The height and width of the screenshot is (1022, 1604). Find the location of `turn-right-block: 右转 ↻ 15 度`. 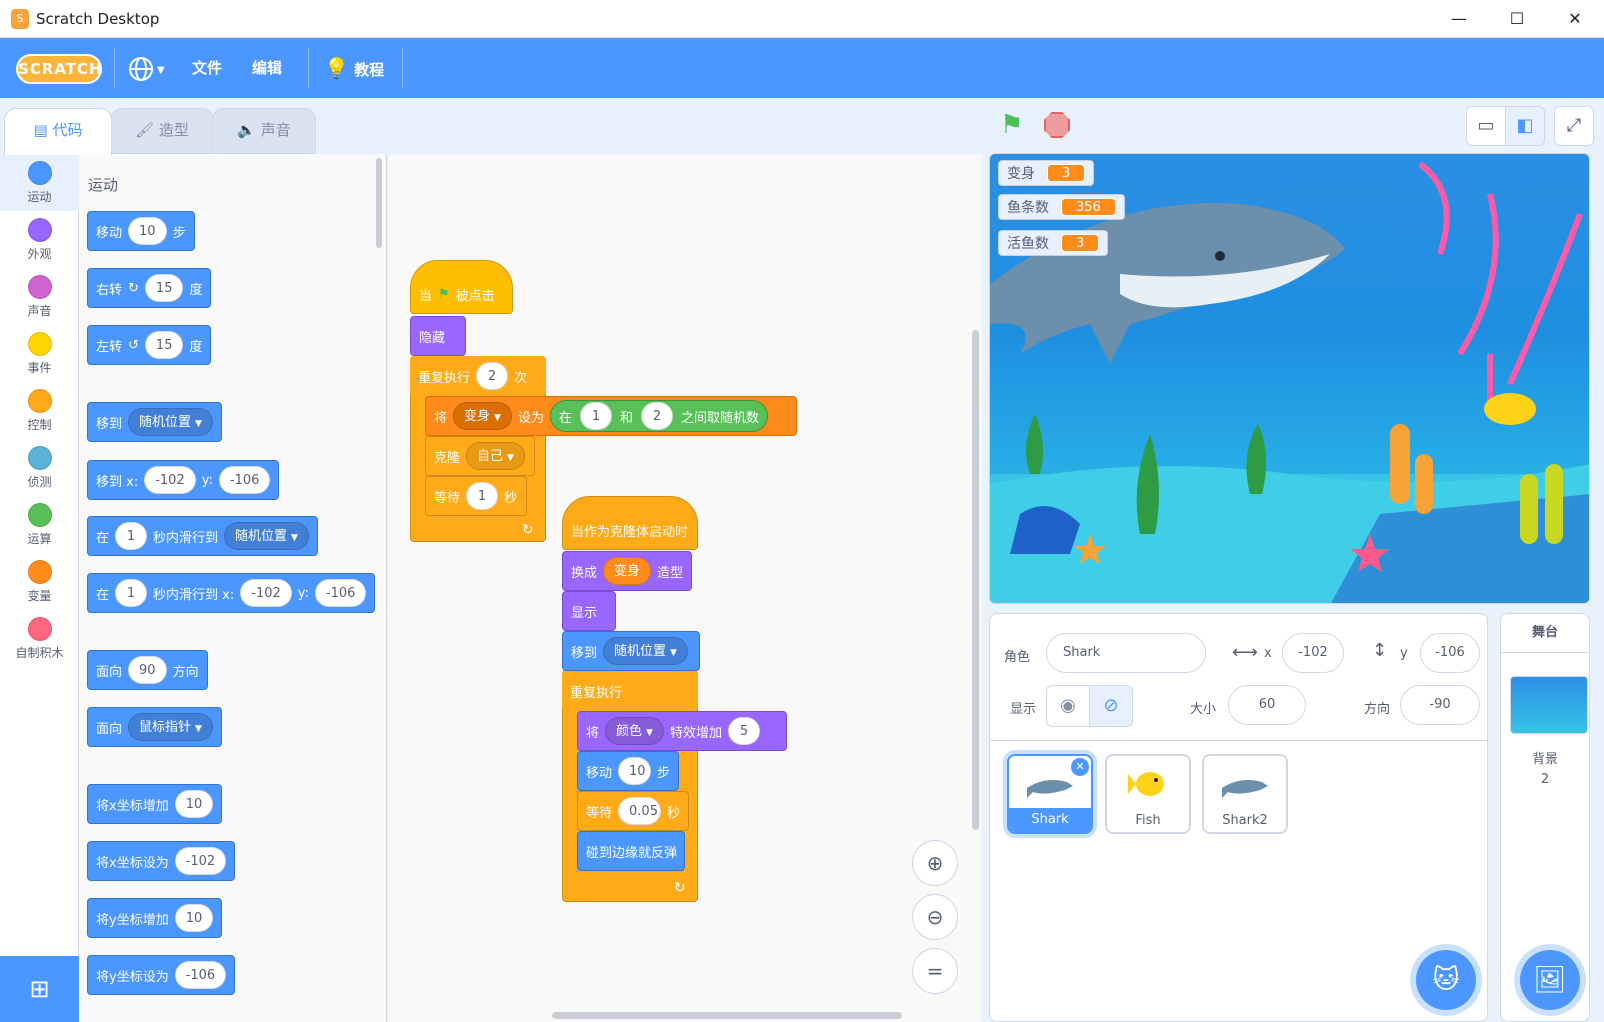

turn-right-block: 右转 ↻ 15 度 is located at coordinates (149, 288).